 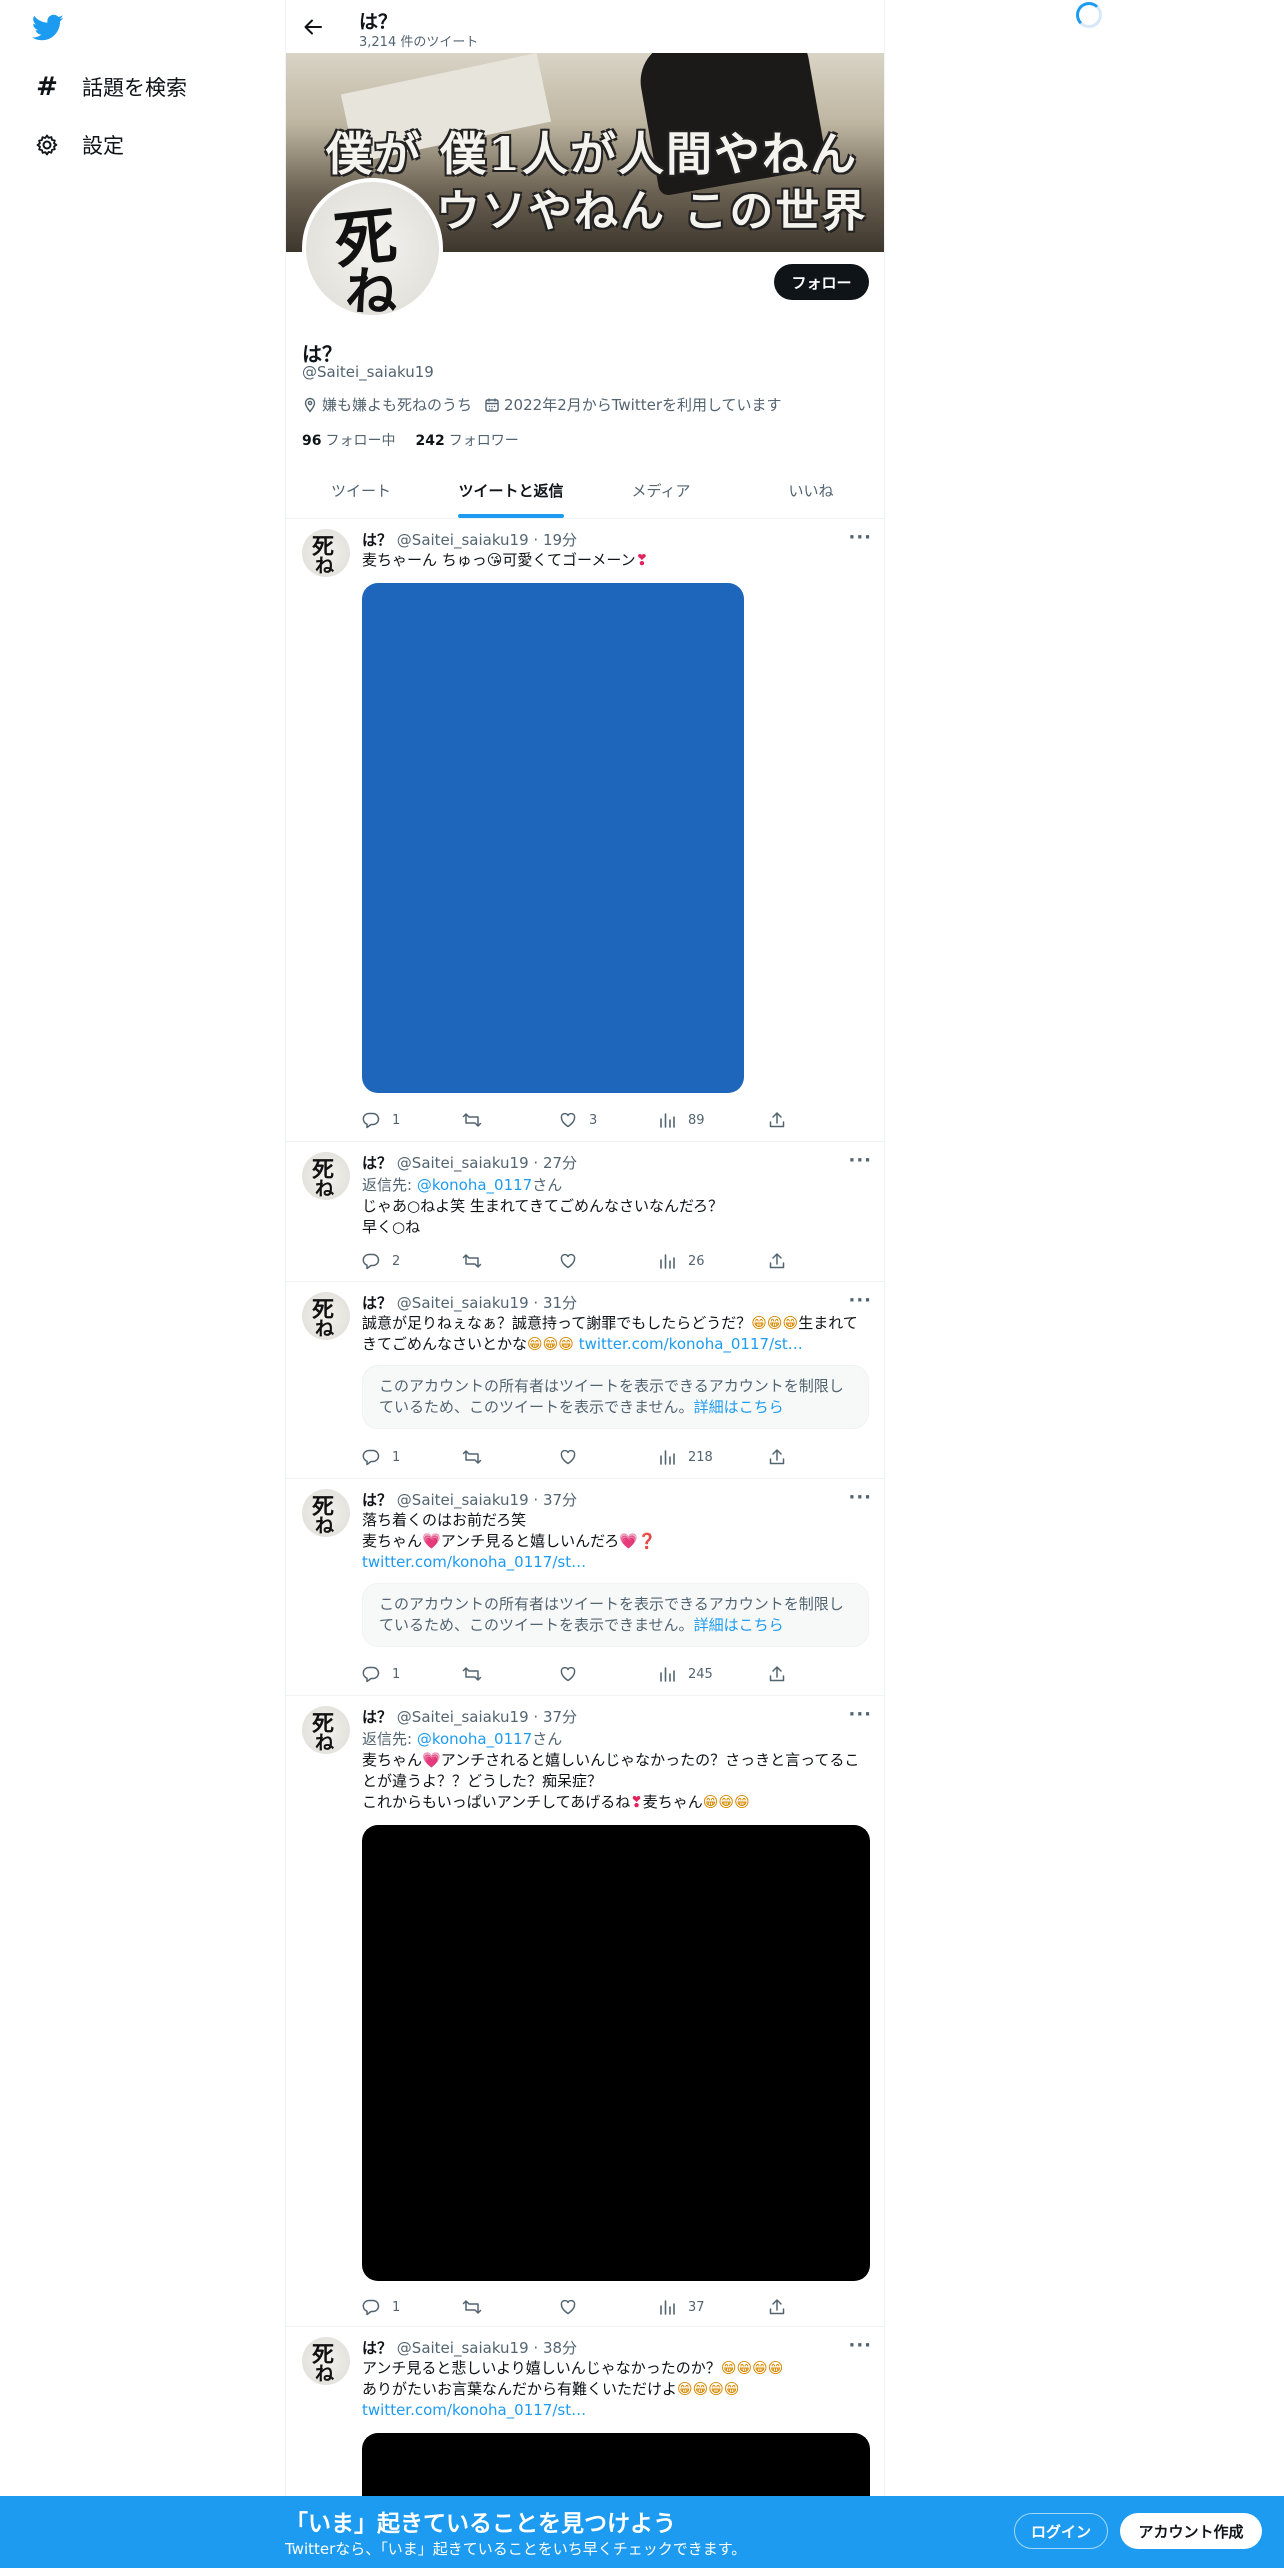 I want to click on arrow-left-icon, so click(x=313, y=27).